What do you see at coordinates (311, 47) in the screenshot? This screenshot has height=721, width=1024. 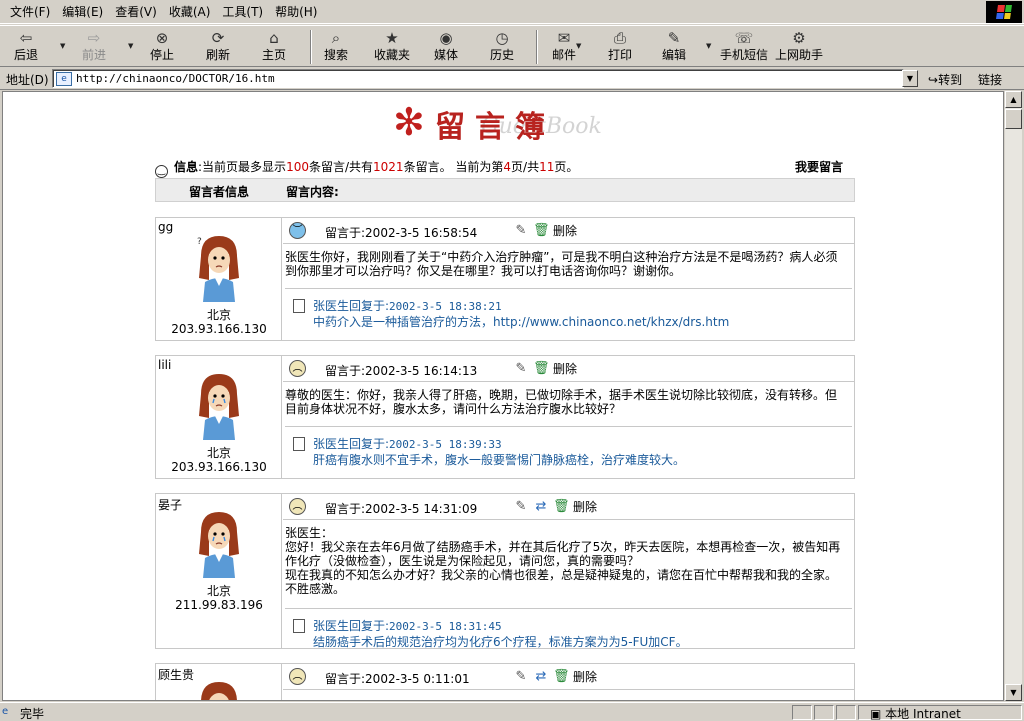 I see `toolbar-separator` at bounding box center [311, 47].